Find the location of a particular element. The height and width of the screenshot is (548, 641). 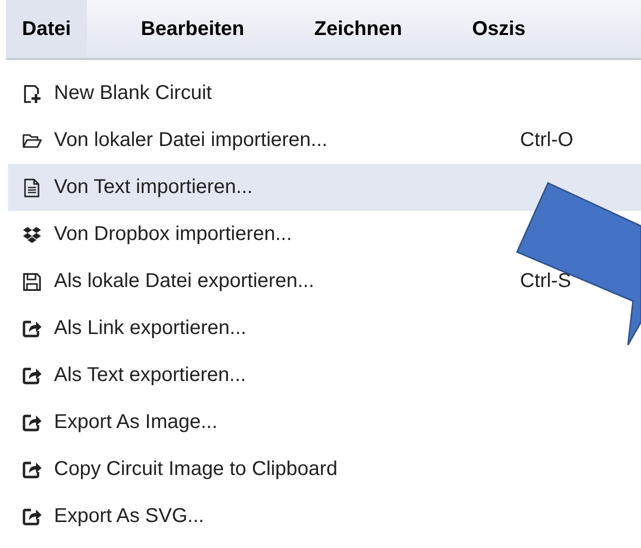

shortcut-label: Ctrl-S is located at coordinates (546, 281).